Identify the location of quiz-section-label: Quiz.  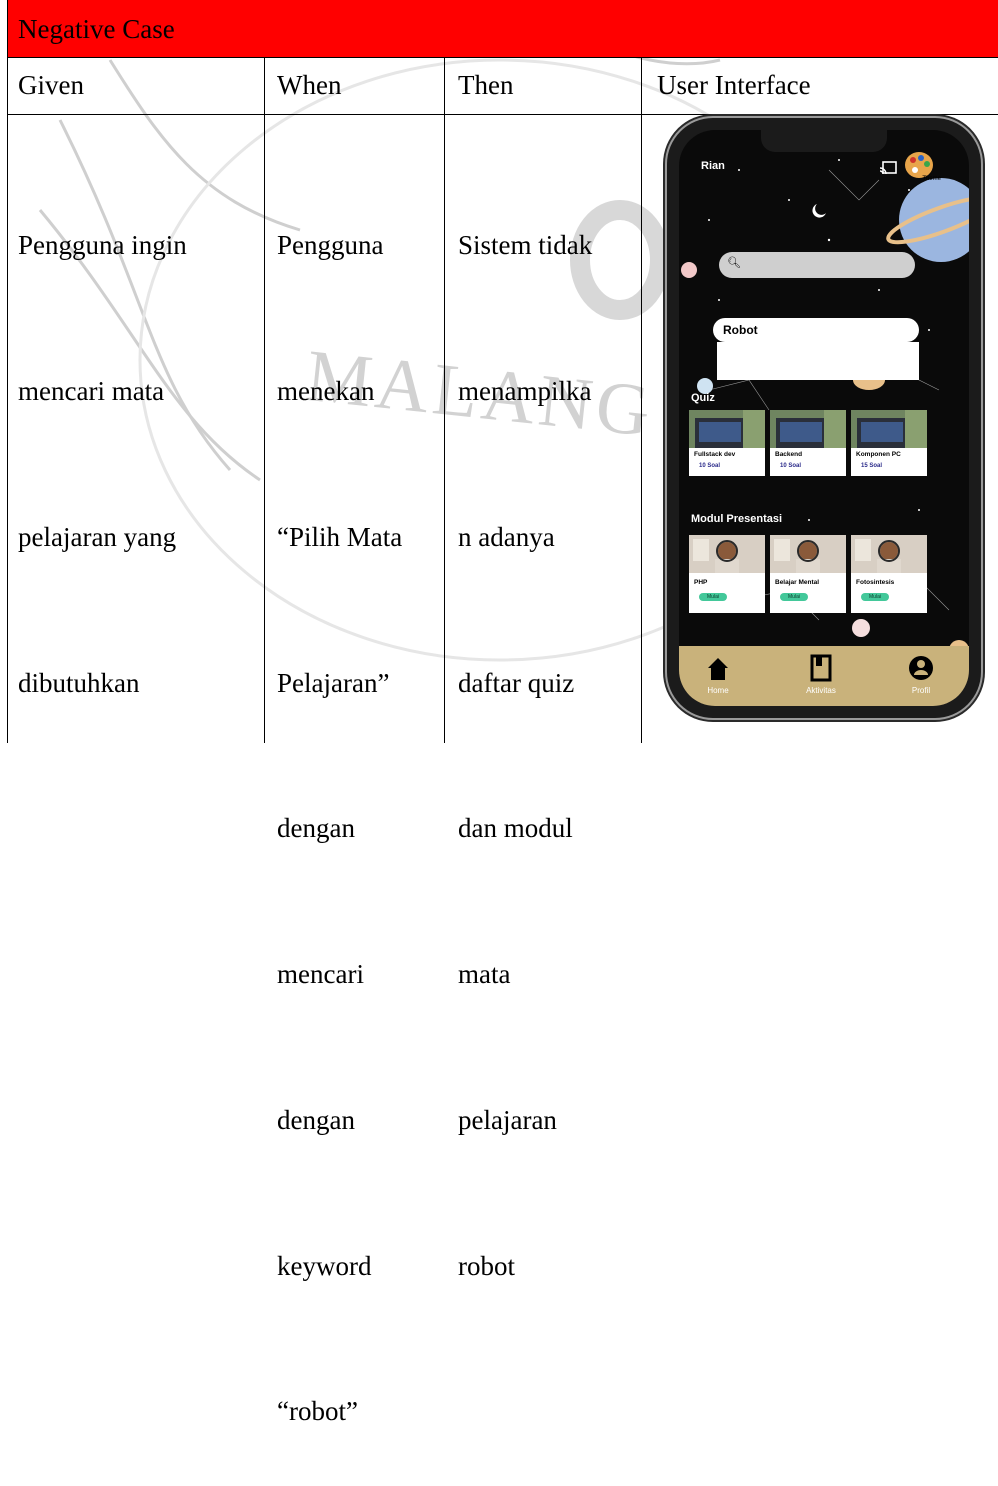
(703, 398).